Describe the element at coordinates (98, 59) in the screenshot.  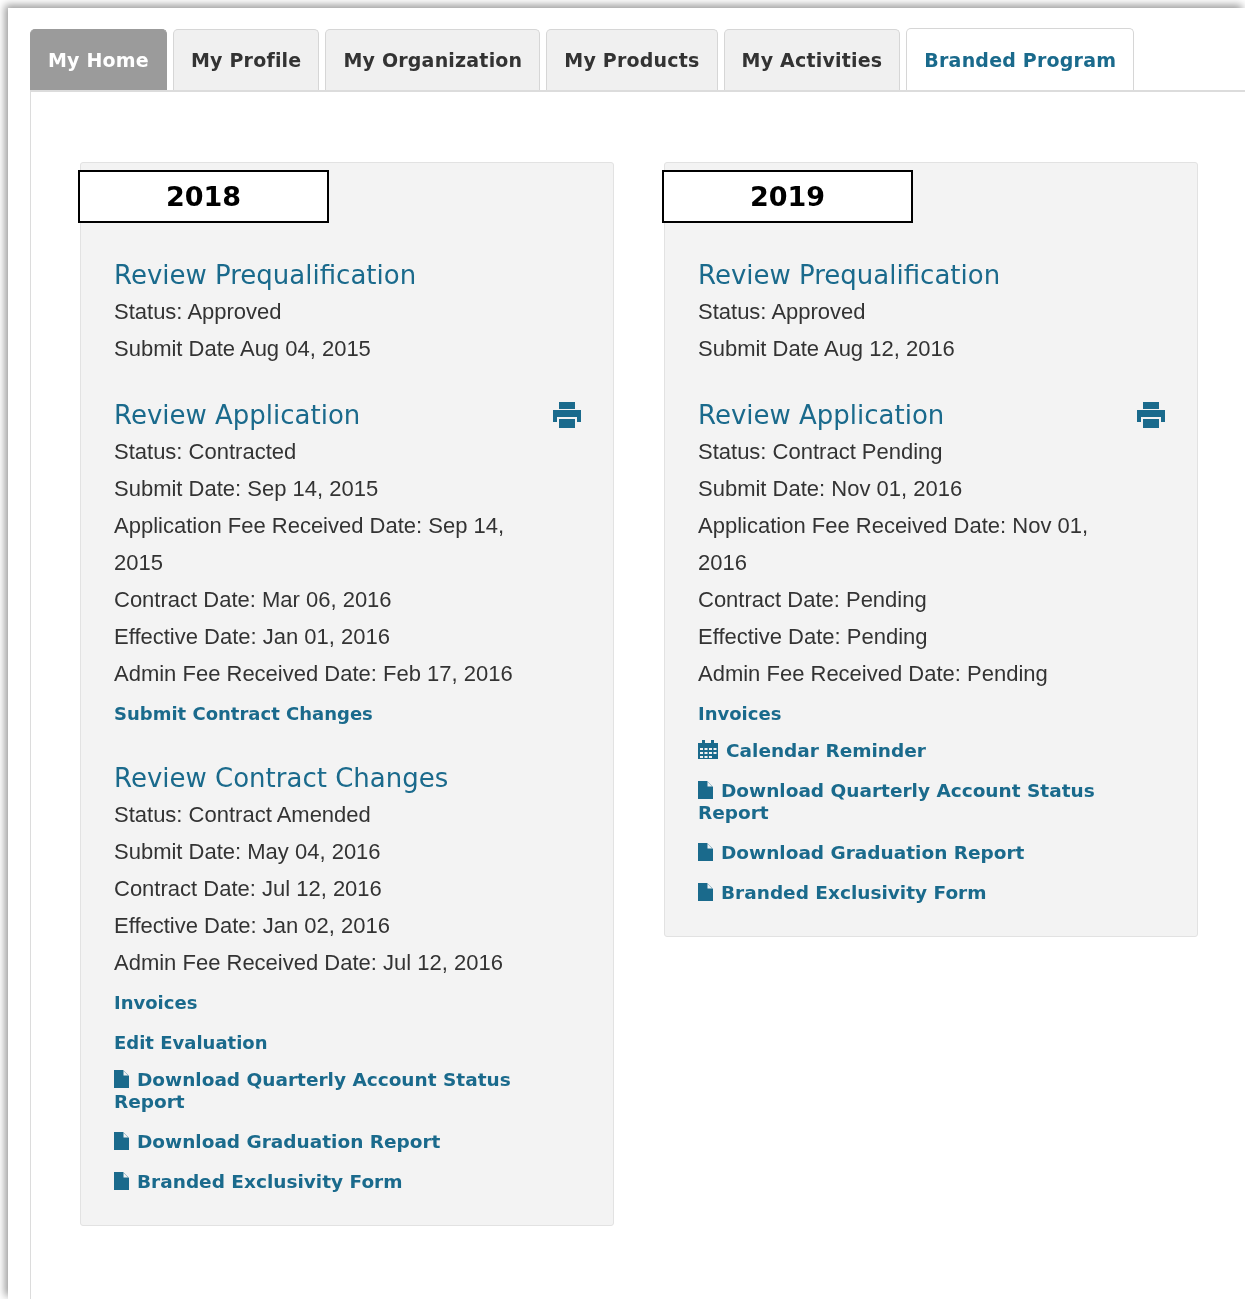
I see `tab: My Home` at that location.